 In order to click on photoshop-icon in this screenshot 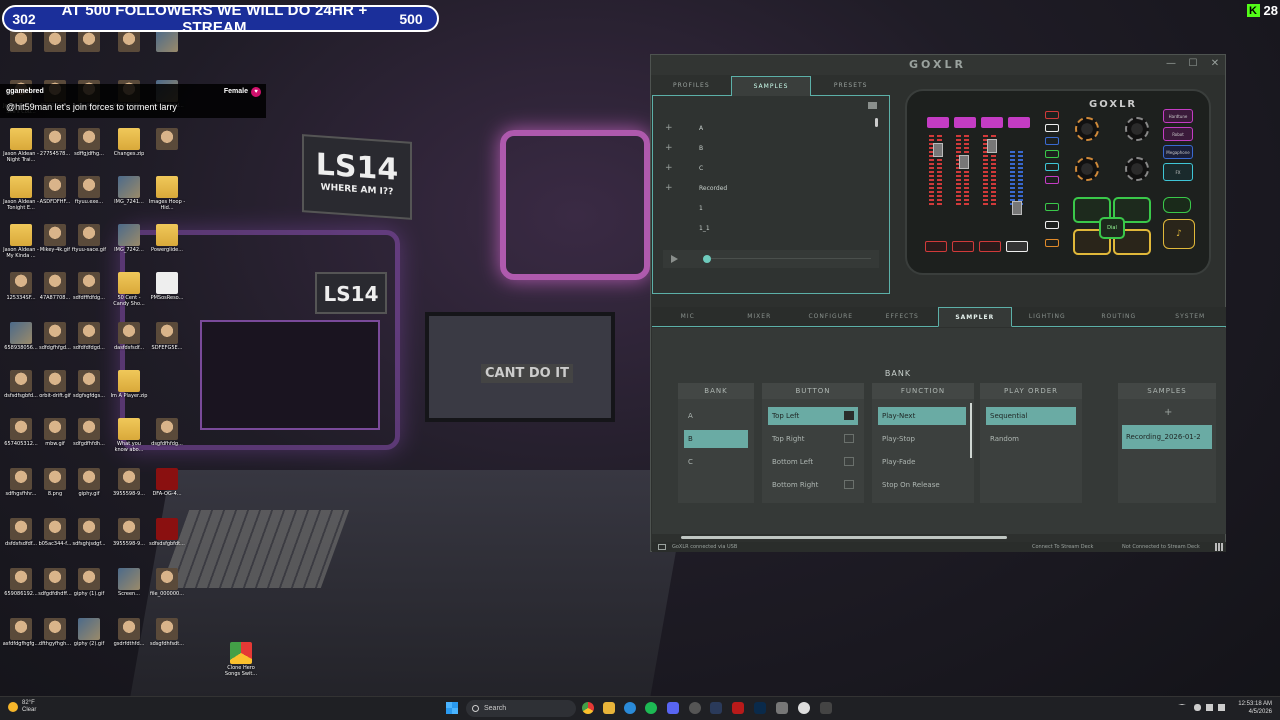, I will do `click(760, 708)`.